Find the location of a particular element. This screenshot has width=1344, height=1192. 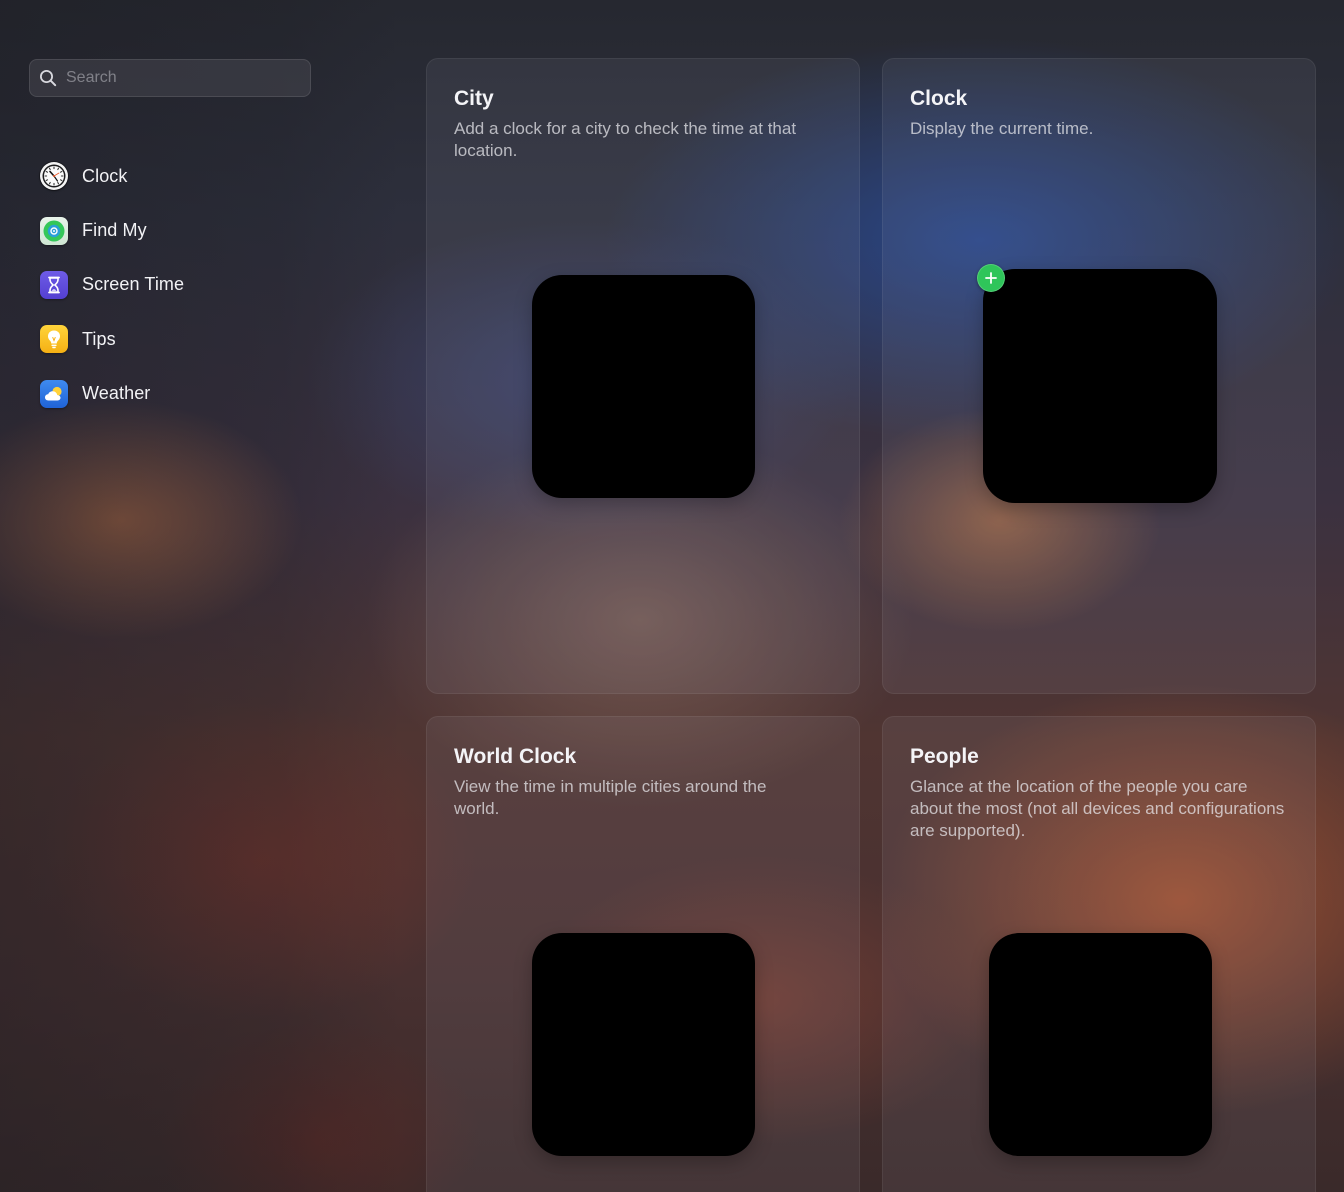

sidebar-item-tips: Tips is located at coordinates (112, 339).